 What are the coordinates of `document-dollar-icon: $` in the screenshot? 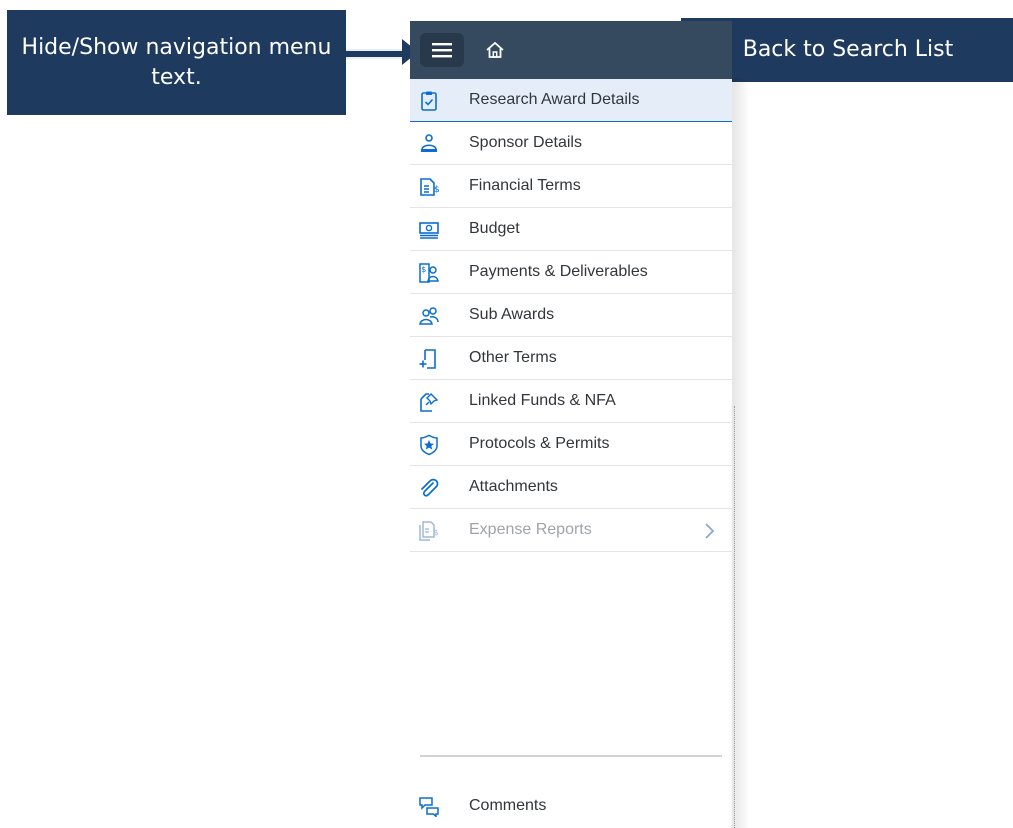 It's located at (430, 187).